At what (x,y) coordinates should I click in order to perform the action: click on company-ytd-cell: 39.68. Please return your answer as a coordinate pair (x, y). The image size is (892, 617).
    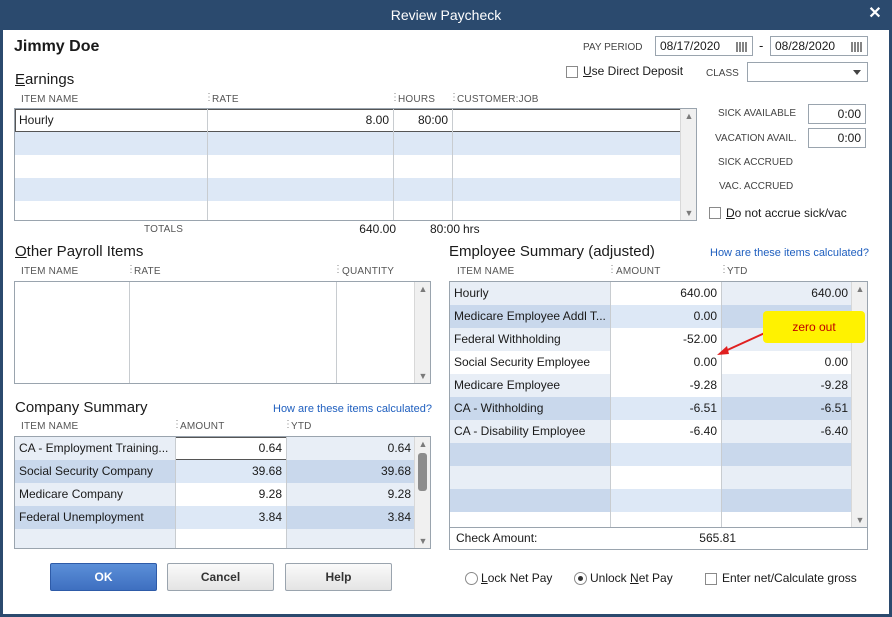
    Looking at the image, I should click on (350, 471).